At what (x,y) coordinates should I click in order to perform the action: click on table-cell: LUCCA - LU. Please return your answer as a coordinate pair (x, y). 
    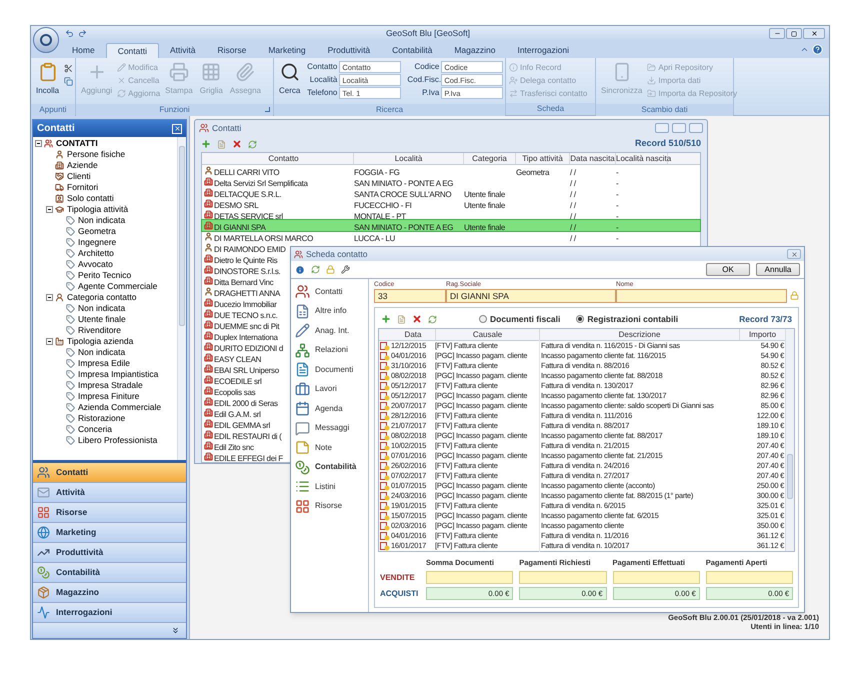
    Looking at the image, I should click on (375, 238).